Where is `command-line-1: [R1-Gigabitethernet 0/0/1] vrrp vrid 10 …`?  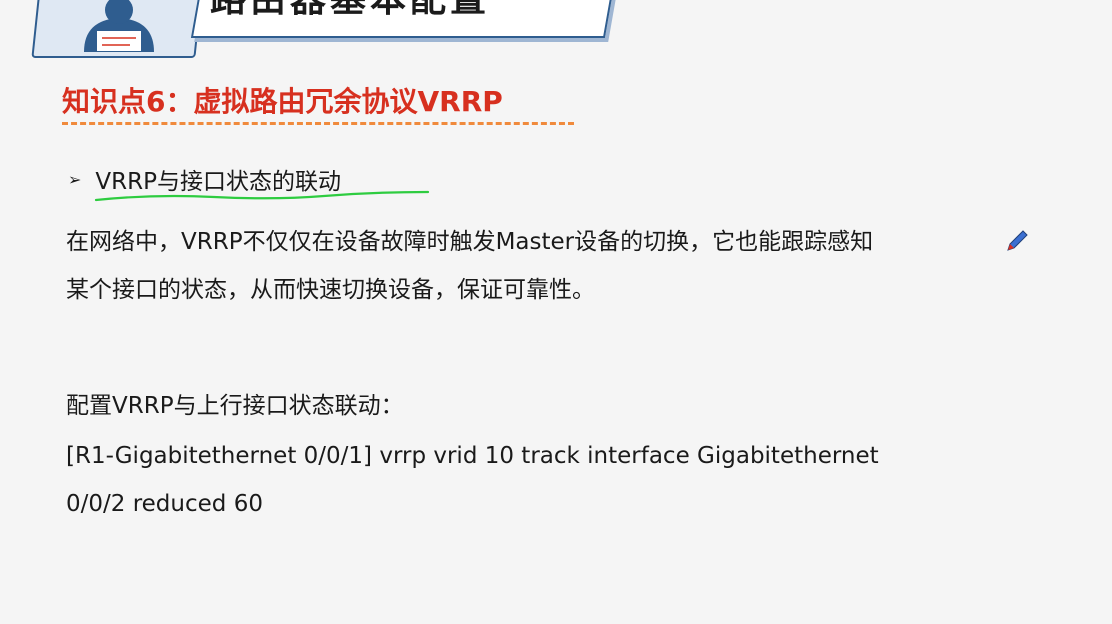
command-line-1: [R1-Gigabitethernet 0/0/1] vrrp vrid 10 … is located at coordinates (472, 456).